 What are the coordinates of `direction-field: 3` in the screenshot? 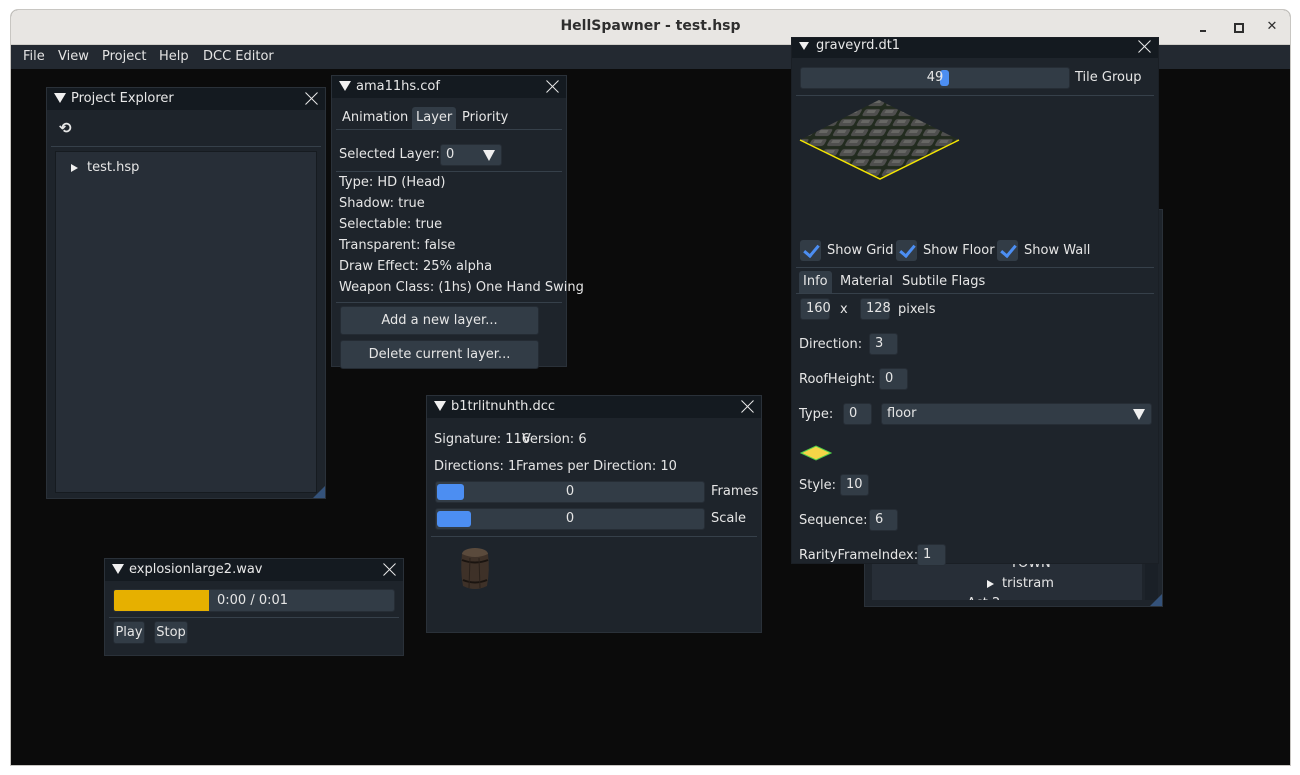 It's located at (883, 344).